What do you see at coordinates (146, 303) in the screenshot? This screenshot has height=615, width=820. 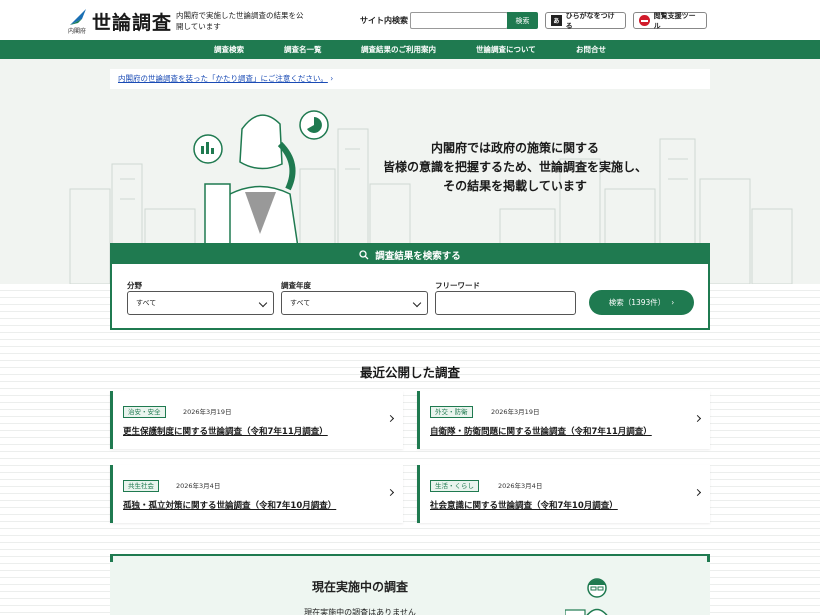 I see `field-select-value: すべて` at bounding box center [146, 303].